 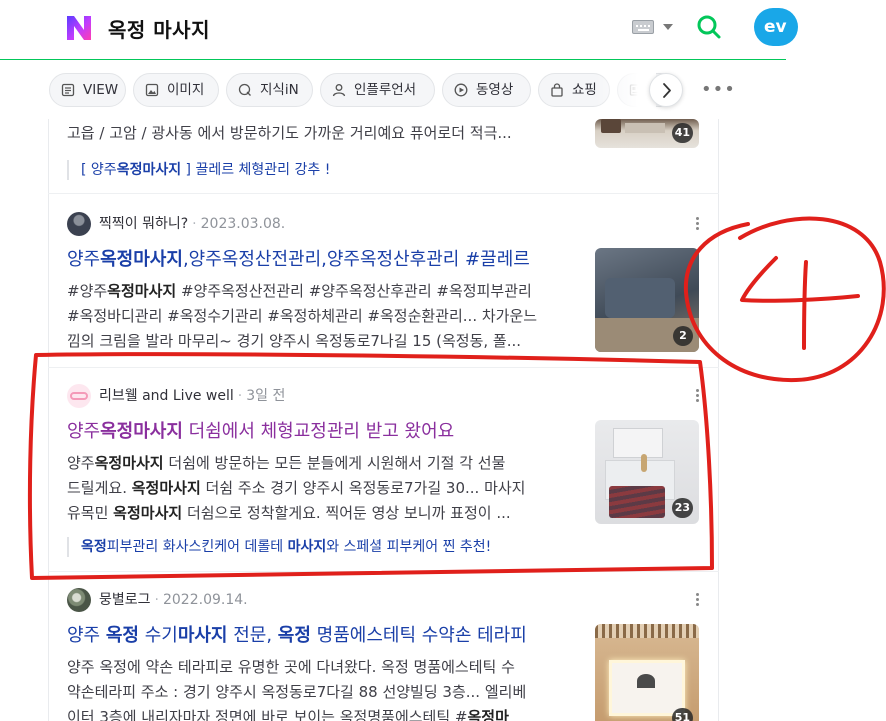 What do you see at coordinates (668, 27) in the screenshot?
I see `keyboard-dropdown-icon` at bounding box center [668, 27].